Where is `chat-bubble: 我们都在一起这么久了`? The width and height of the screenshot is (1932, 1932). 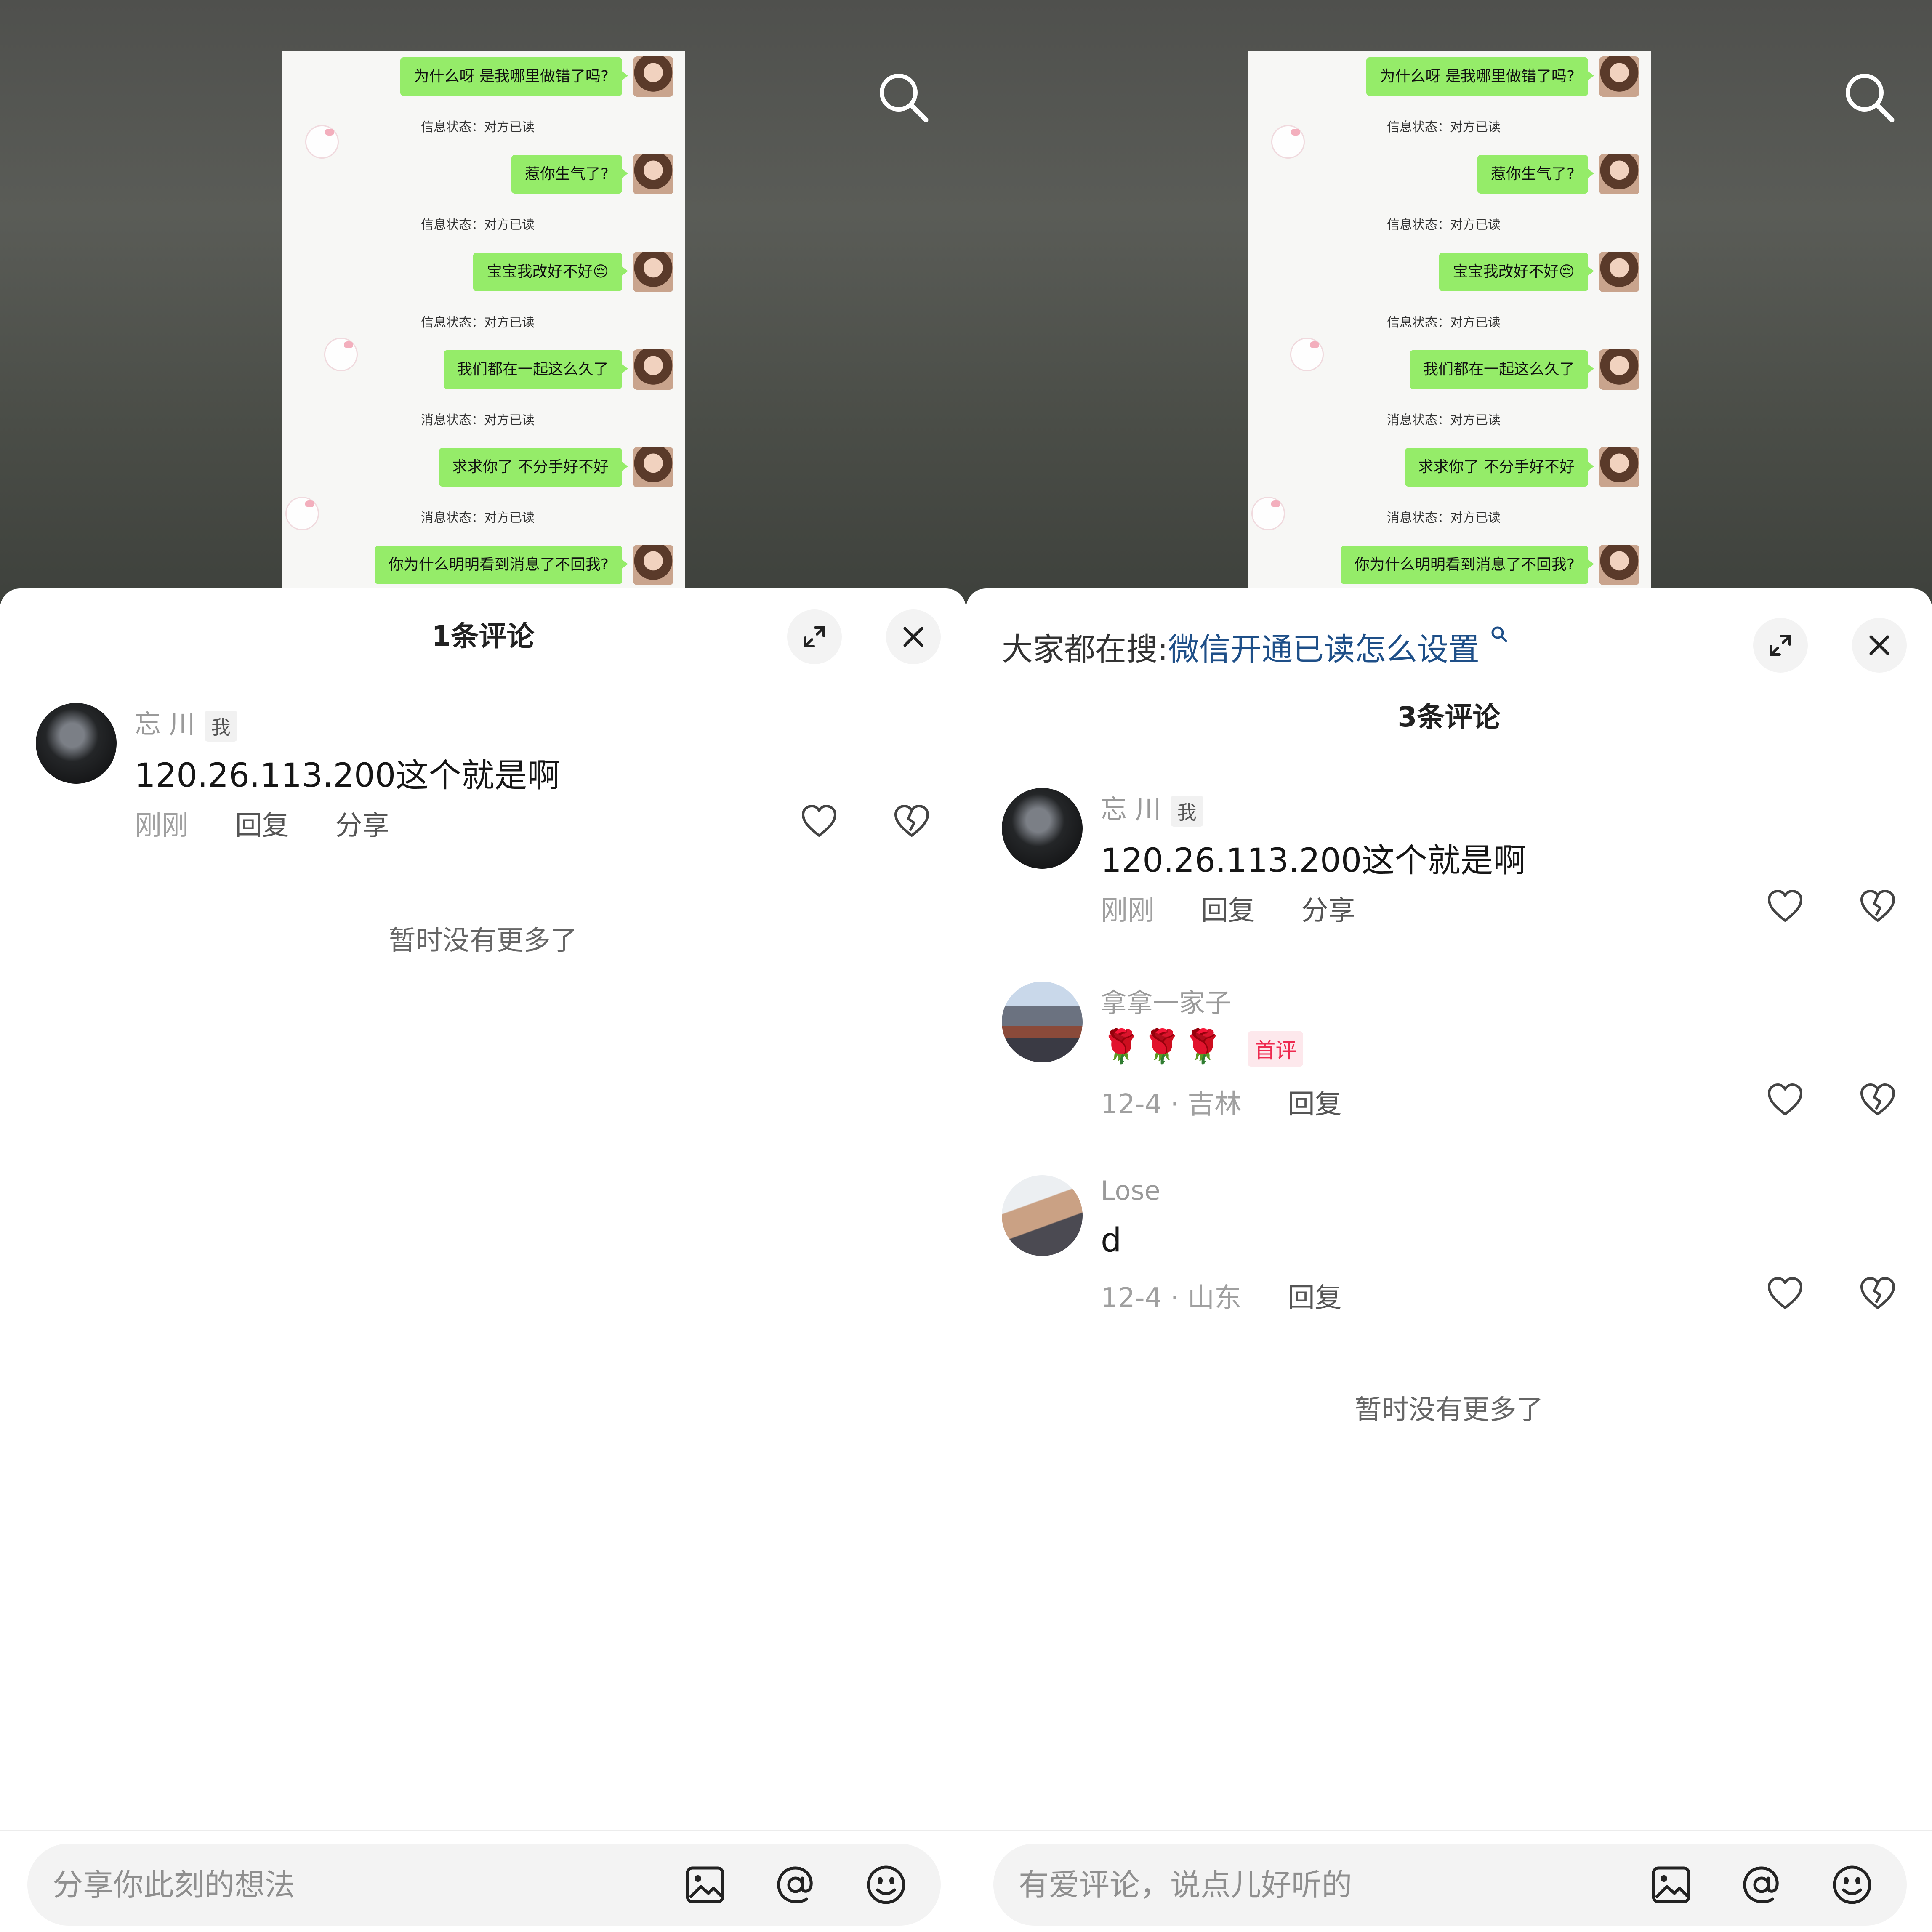
chat-bubble: 我们都在一起这么久了 is located at coordinates (535, 369).